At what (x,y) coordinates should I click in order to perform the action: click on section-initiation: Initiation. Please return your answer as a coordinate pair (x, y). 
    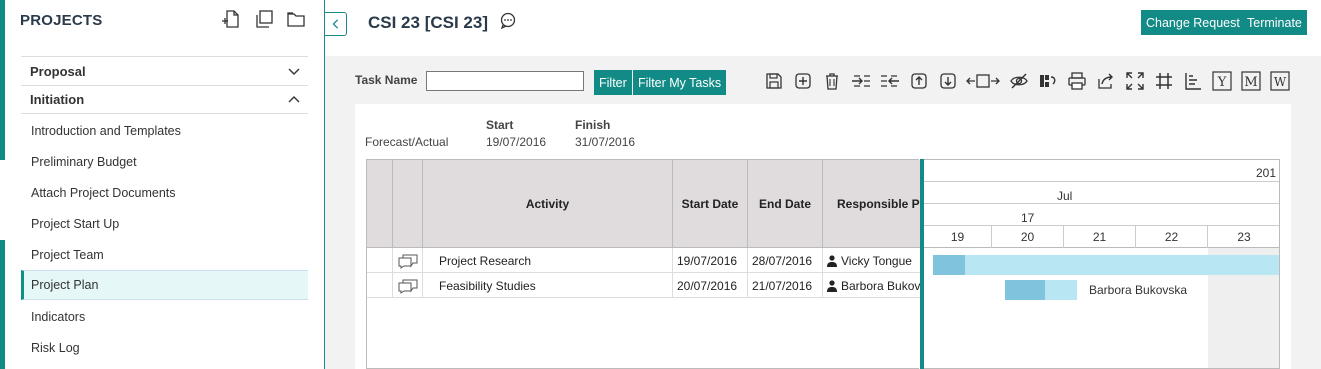
    Looking at the image, I should click on (164, 99).